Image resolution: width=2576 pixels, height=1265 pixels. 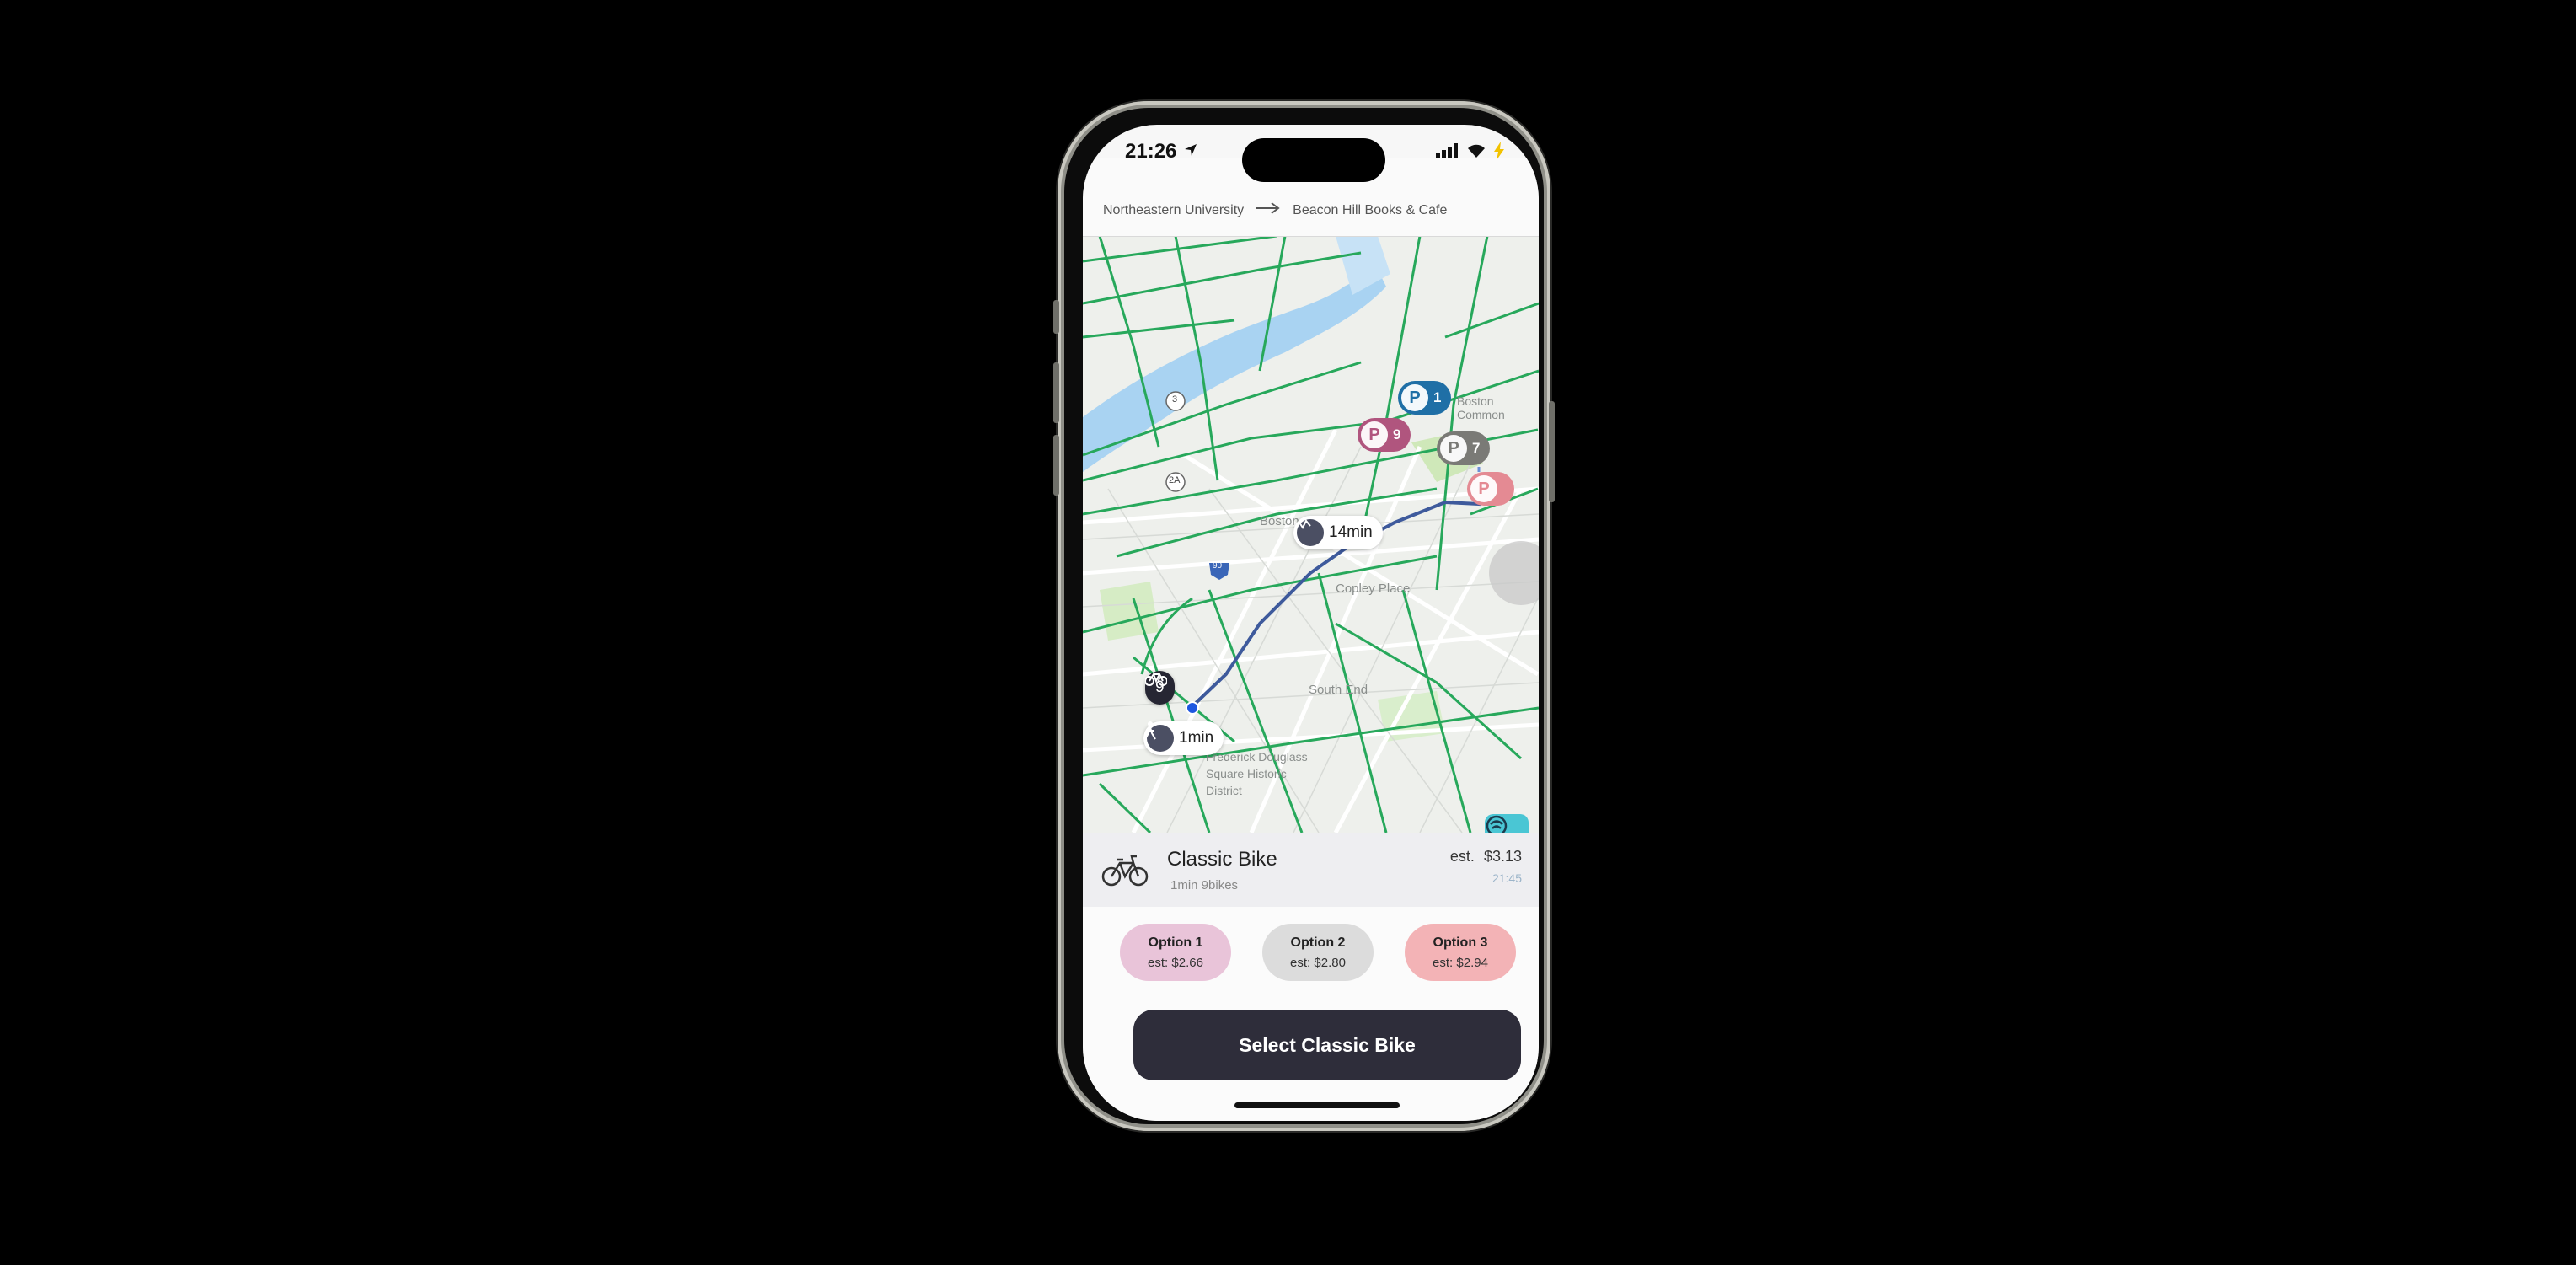 What do you see at coordinates (1461, 952) in the screenshot?
I see `option-3-button: Option 3 est: $2.94` at bounding box center [1461, 952].